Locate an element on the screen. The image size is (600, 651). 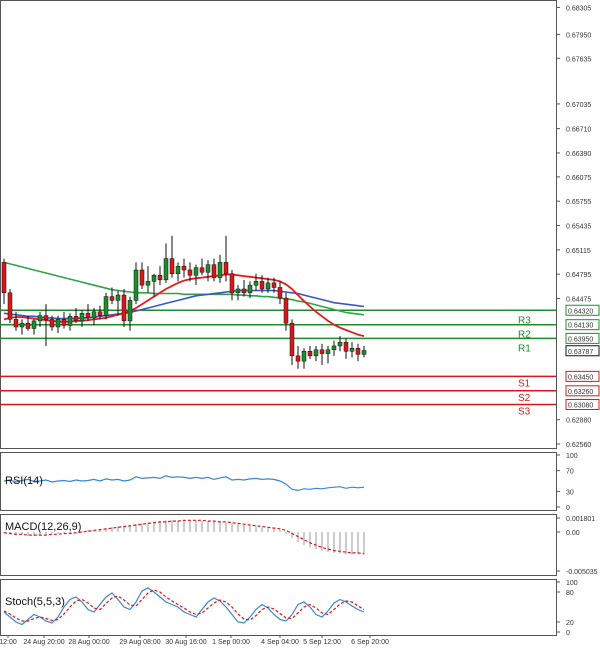
rsi-y-tick: 100 is located at coordinates (572, 456).